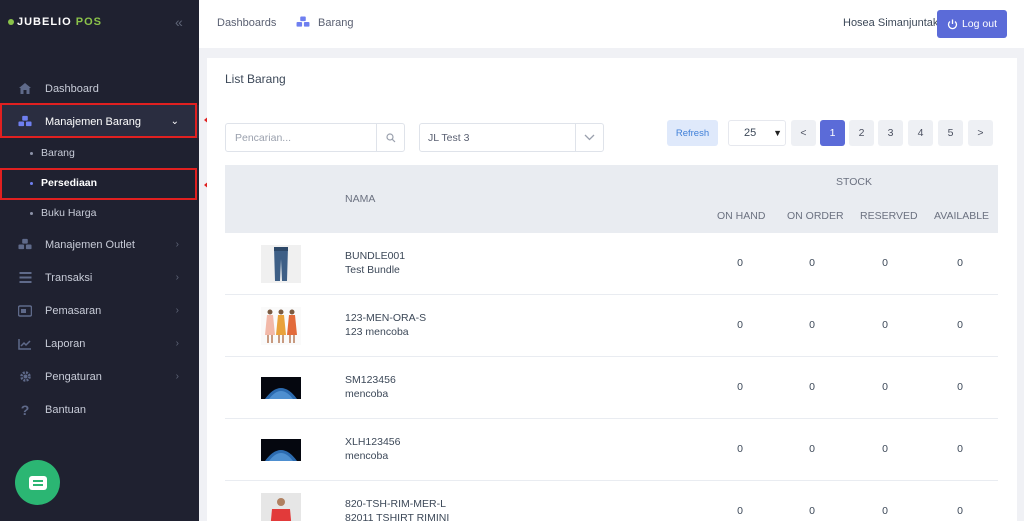 The height and width of the screenshot is (521, 1024). What do you see at coordinates (281, 326) in the screenshot?
I see `product-thumbnail-dresses` at bounding box center [281, 326].